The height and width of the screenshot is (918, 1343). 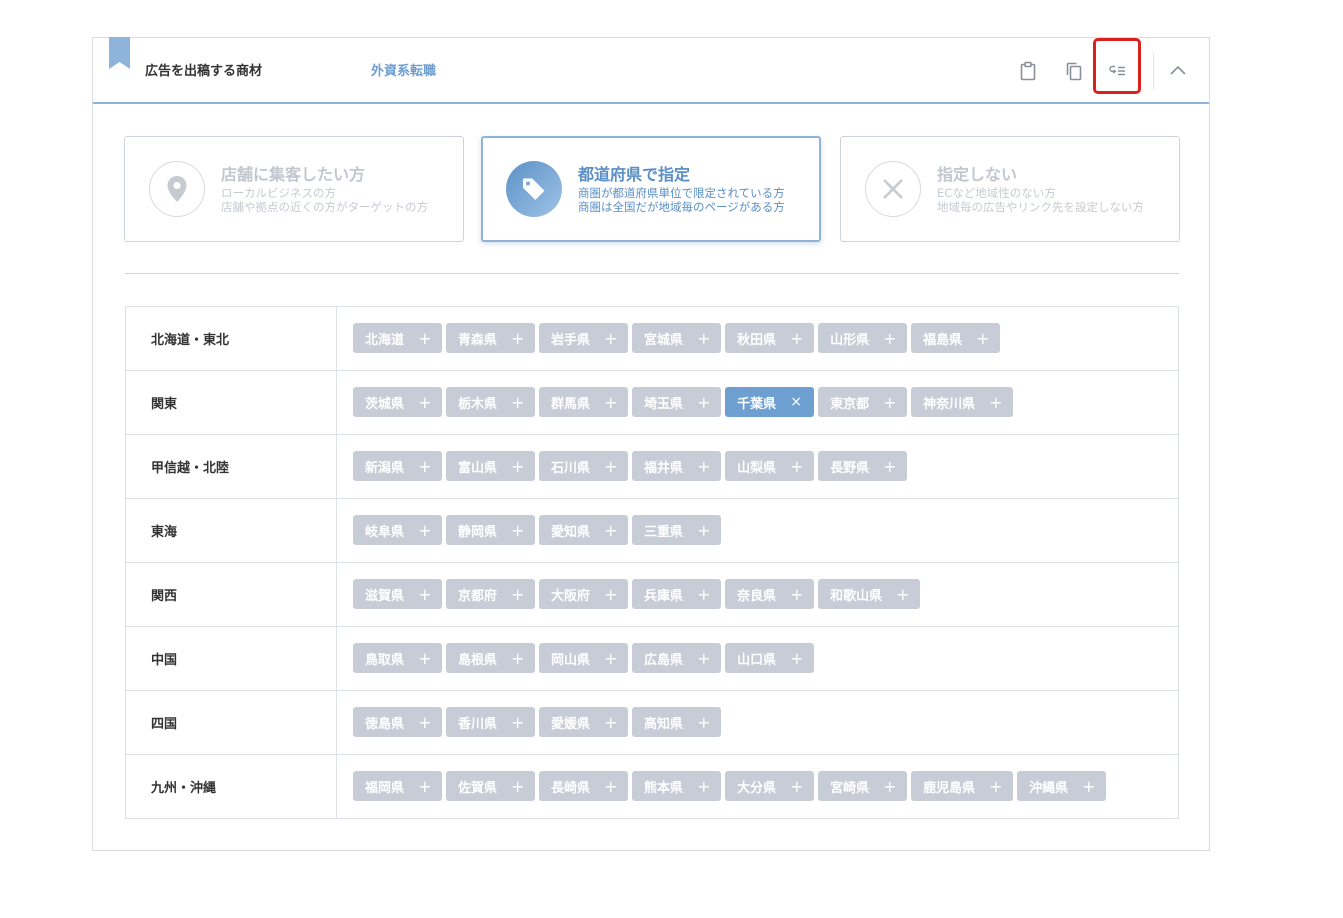 What do you see at coordinates (770, 786) in the screenshot?
I see `prefecture-chip: 大分県 +` at bounding box center [770, 786].